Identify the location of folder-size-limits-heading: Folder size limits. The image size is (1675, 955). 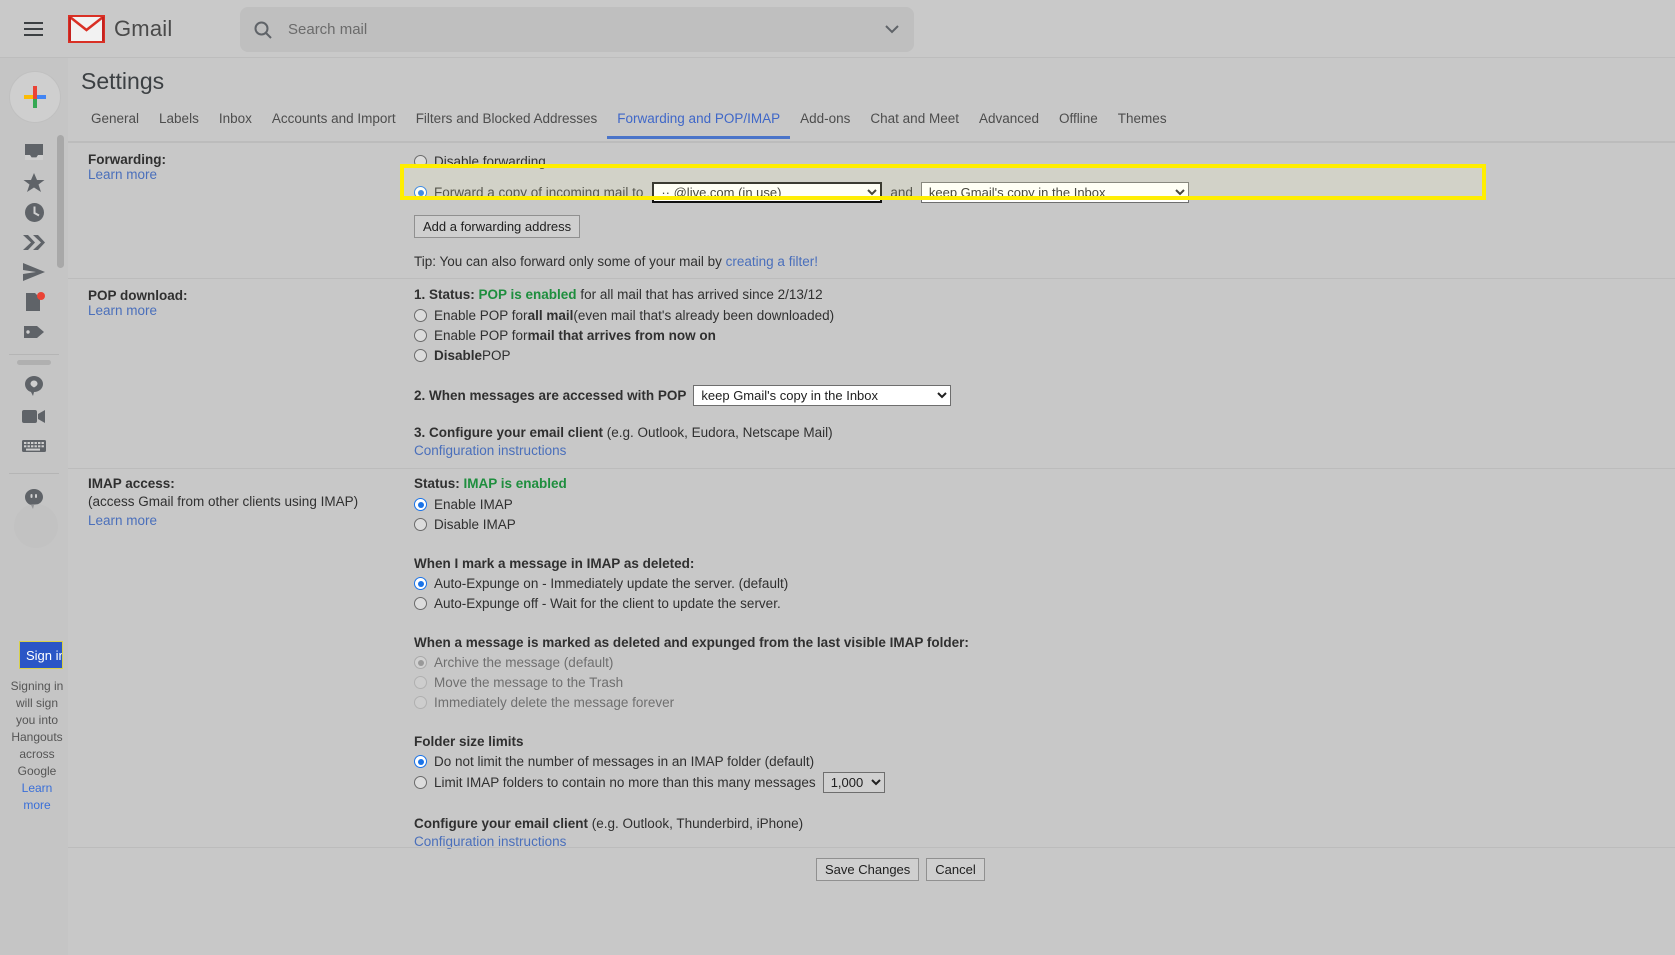
(469, 741).